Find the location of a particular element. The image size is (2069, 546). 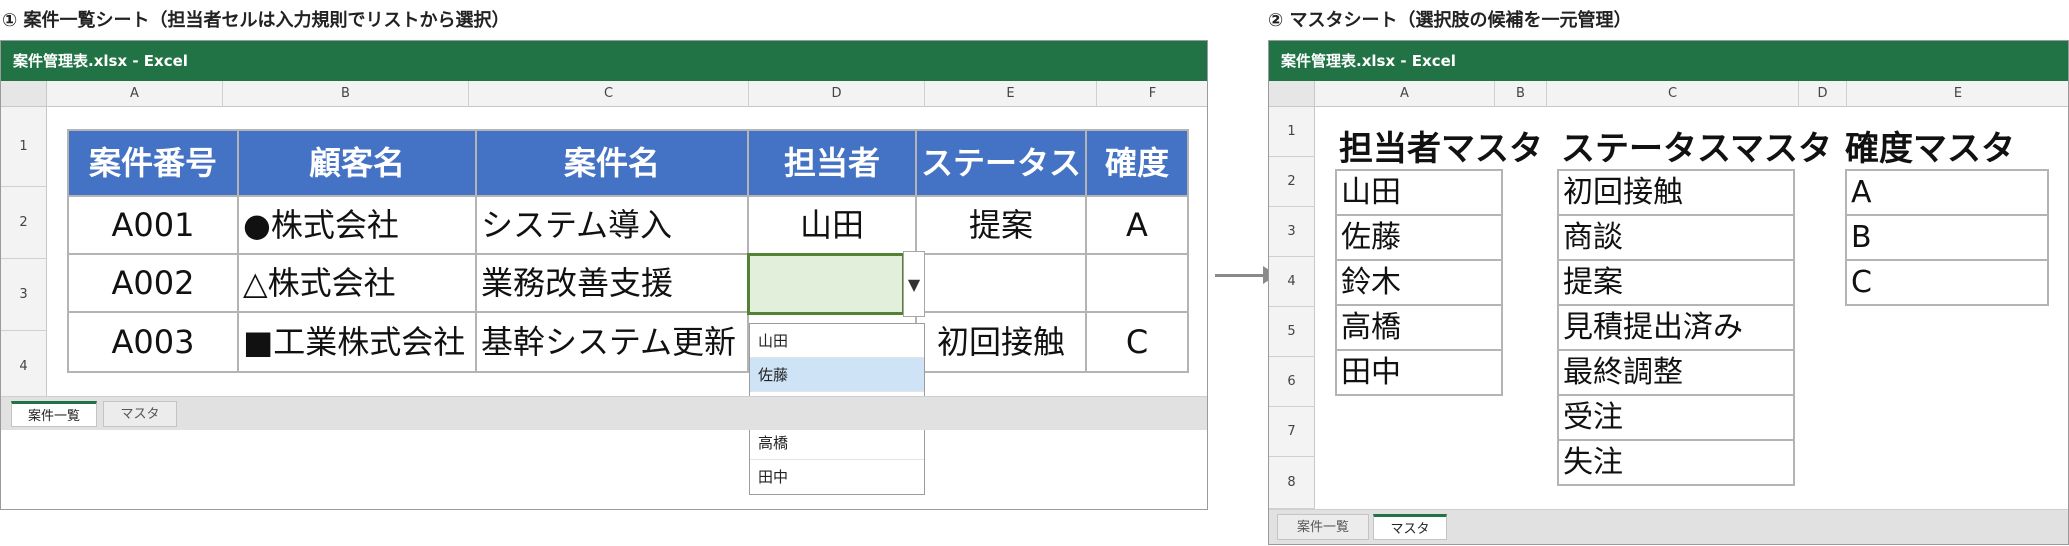

header-case-number: 案件番号 is located at coordinates (153, 163).